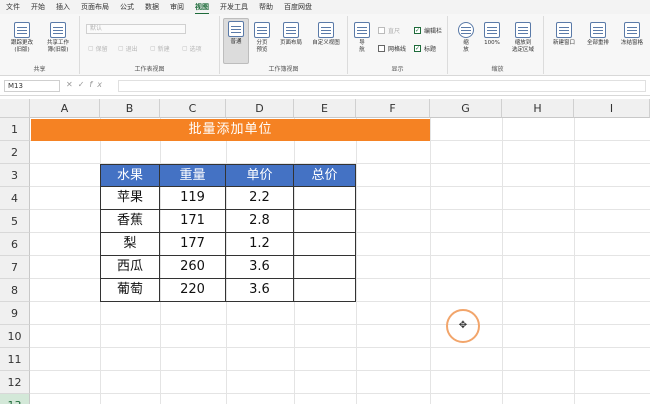 The height and width of the screenshot is (404, 650). Describe the element at coordinates (362, 30) in the screenshot. I see `navigation-icon` at that location.